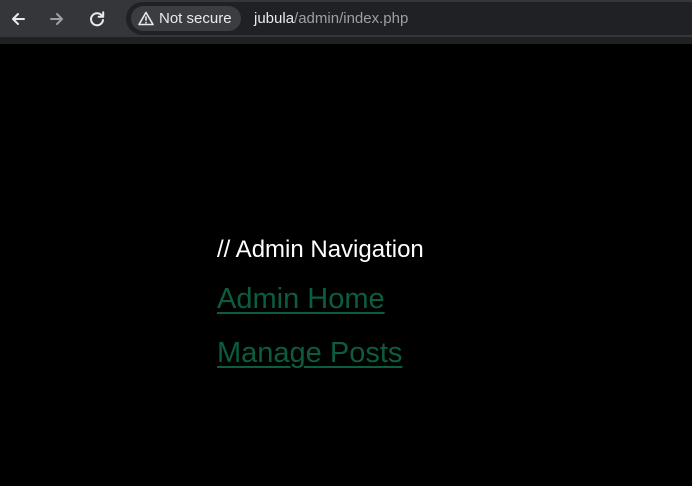 This screenshot has height=486, width=692. I want to click on nav-heading: // Admin Navigation, so click(320, 249).